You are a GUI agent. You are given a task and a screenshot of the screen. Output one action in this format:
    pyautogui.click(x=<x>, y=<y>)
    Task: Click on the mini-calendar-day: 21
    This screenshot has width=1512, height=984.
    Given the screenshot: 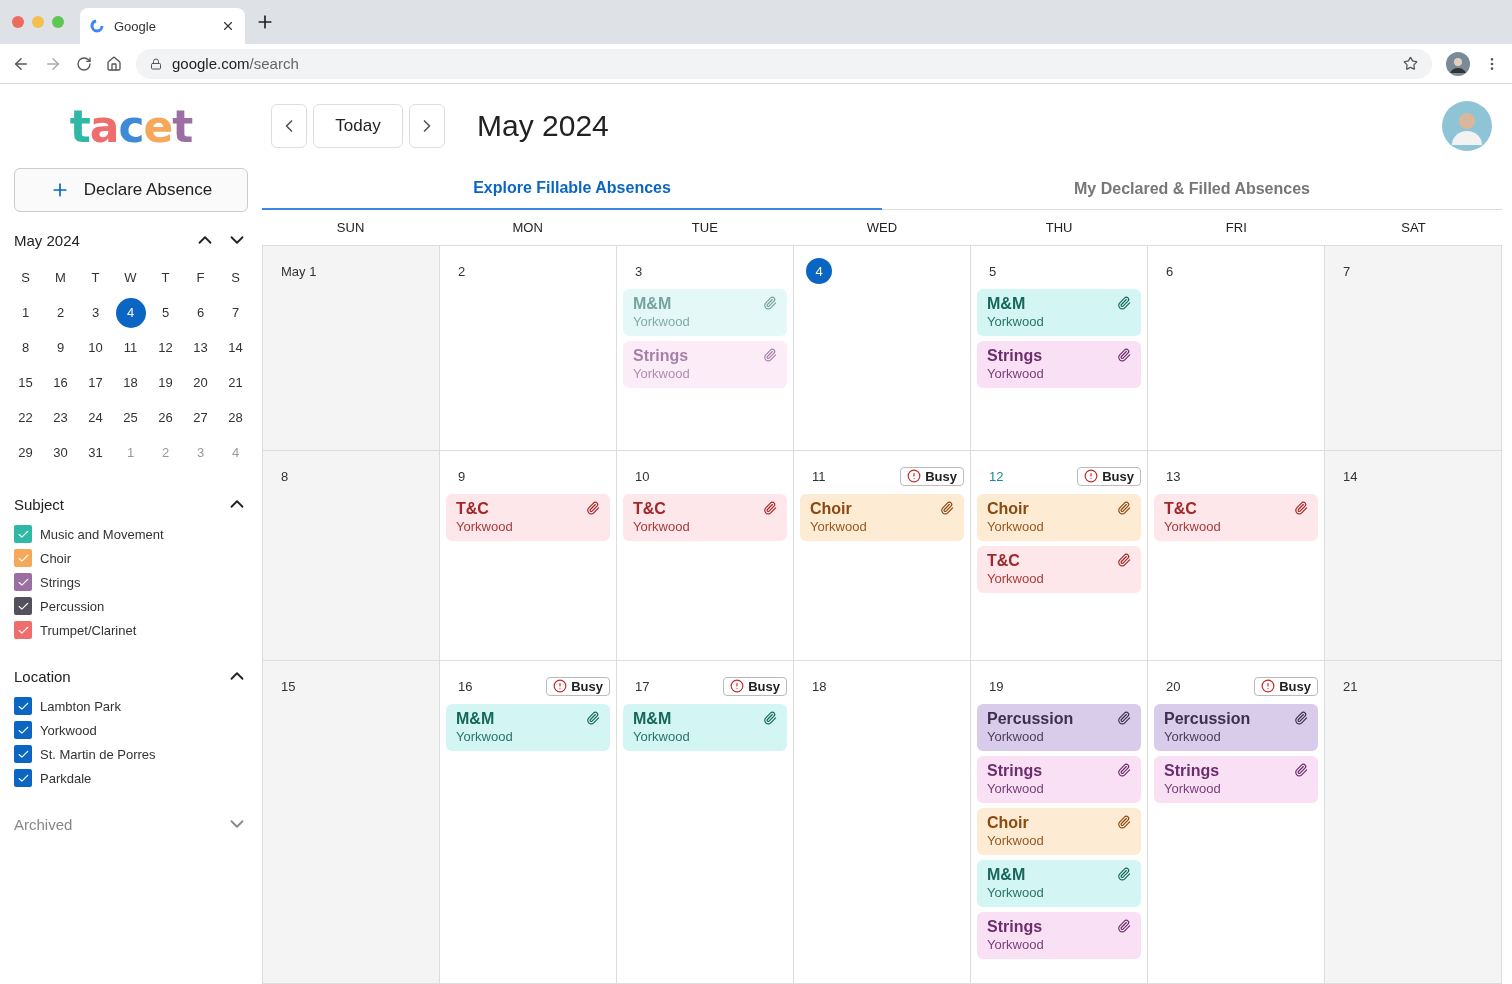 What is the action you would take?
    pyautogui.click(x=235, y=382)
    